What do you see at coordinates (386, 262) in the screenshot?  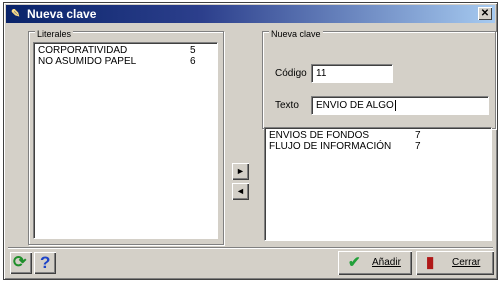 I see `add-button-label: Añadir` at bounding box center [386, 262].